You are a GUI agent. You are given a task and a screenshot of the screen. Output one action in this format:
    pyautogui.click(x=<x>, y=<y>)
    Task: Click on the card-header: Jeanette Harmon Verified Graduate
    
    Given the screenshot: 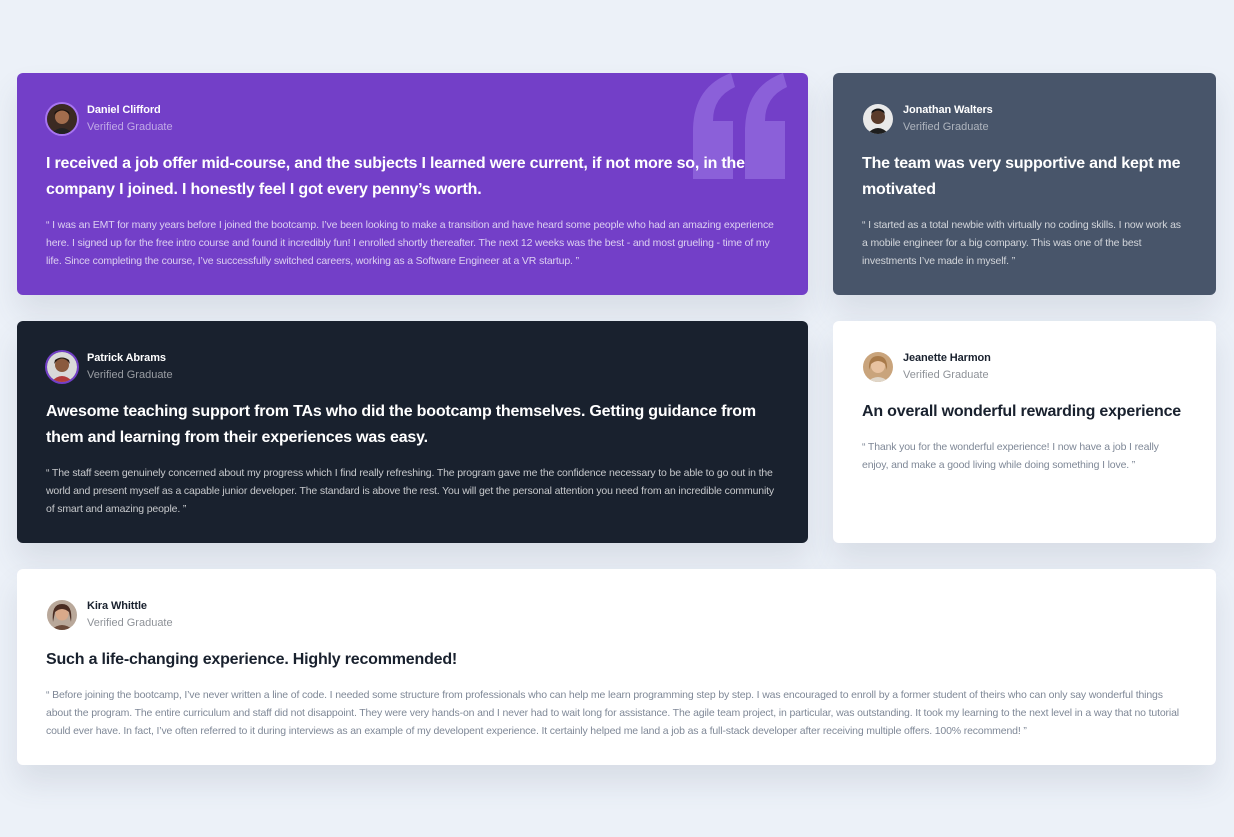 What is the action you would take?
    pyautogui.click(x=1024, y=367)
    